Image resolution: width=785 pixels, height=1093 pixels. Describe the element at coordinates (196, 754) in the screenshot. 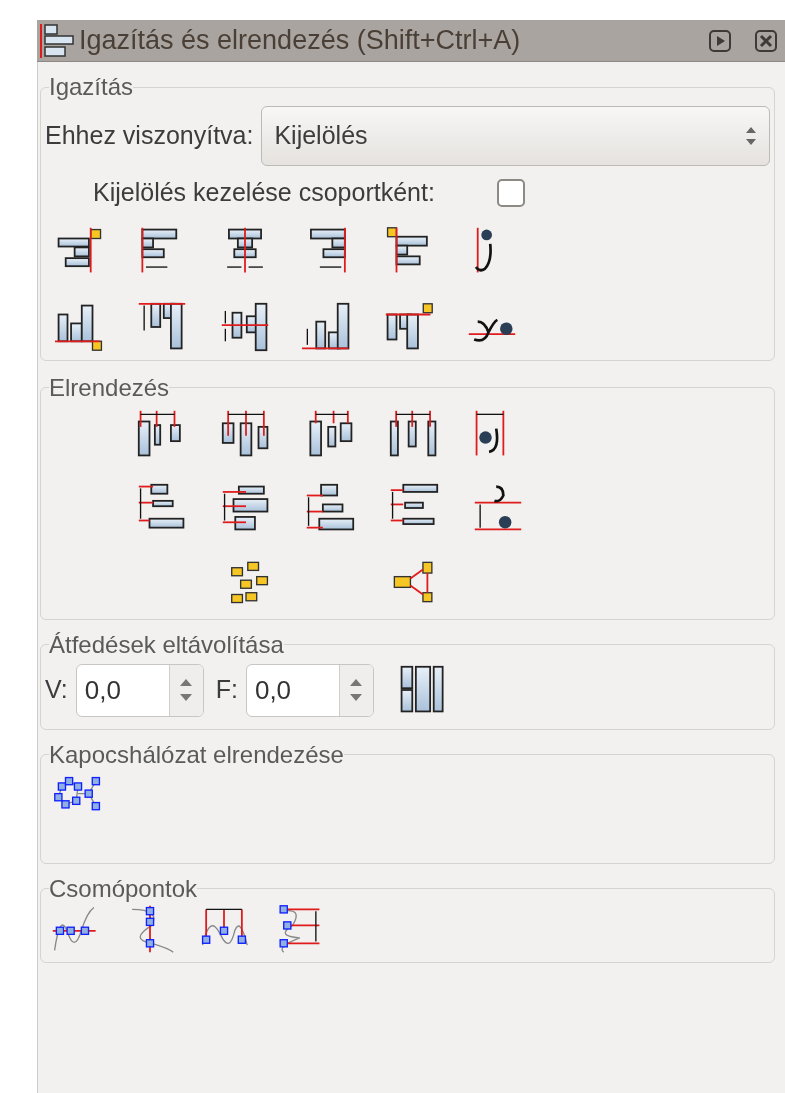

I see `section-label: Kapocshálózat elrendezése` at that location.